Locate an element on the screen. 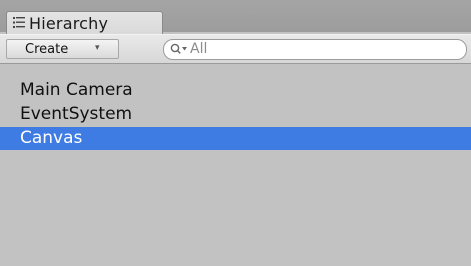 The width and height of the screenshot is (471, 266). dropdown-caret-icon: ▾ is located at coordinates (97, 48).